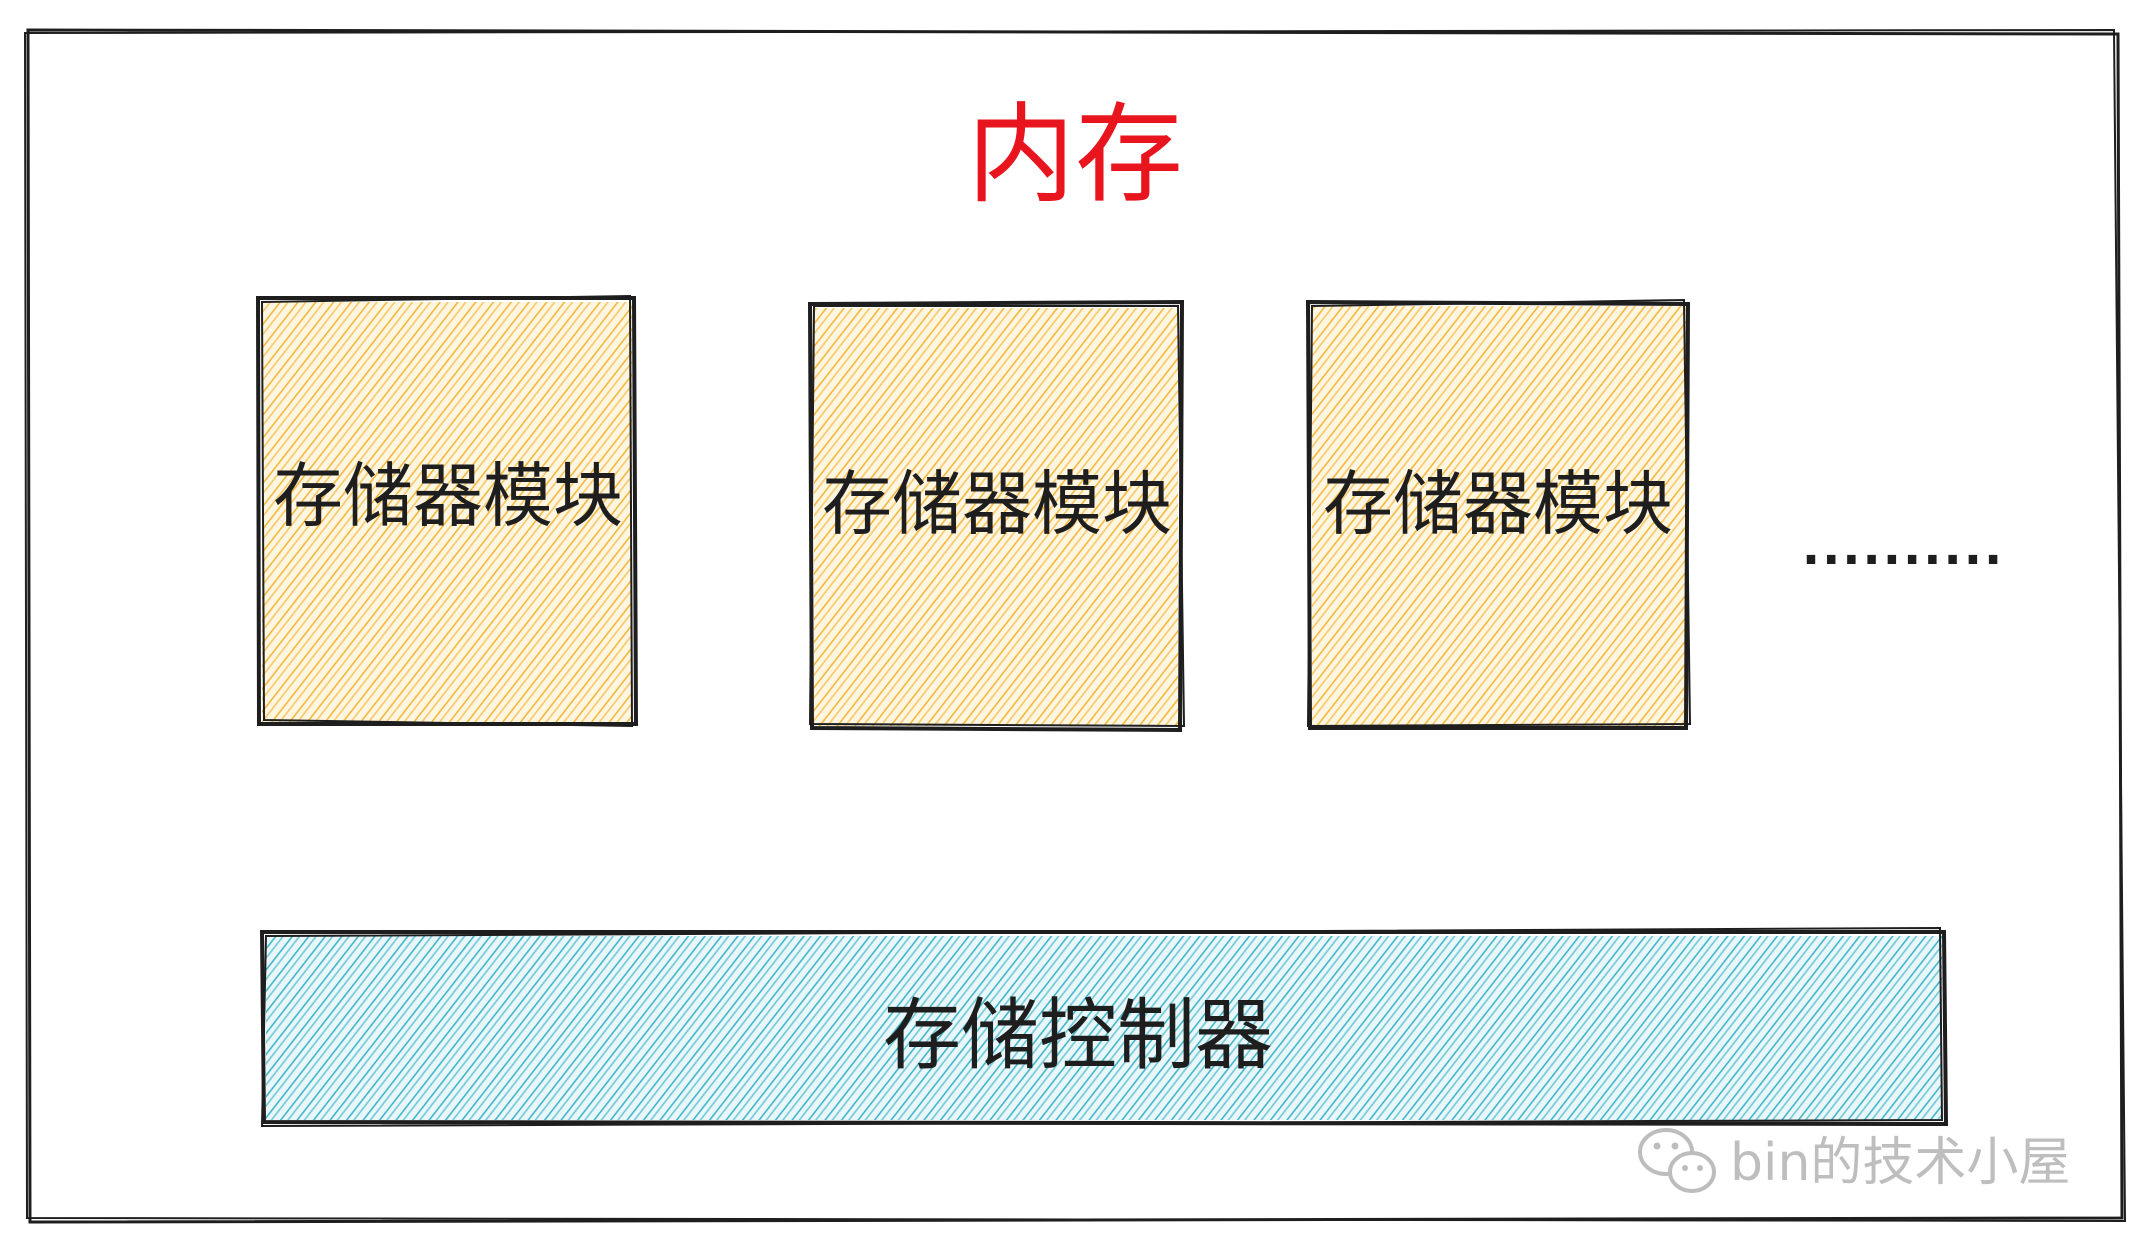 The height and width of the screenshot is (1250, 2146). I want to click on memory-controller: 存储控制器, so click(1104, 1027).